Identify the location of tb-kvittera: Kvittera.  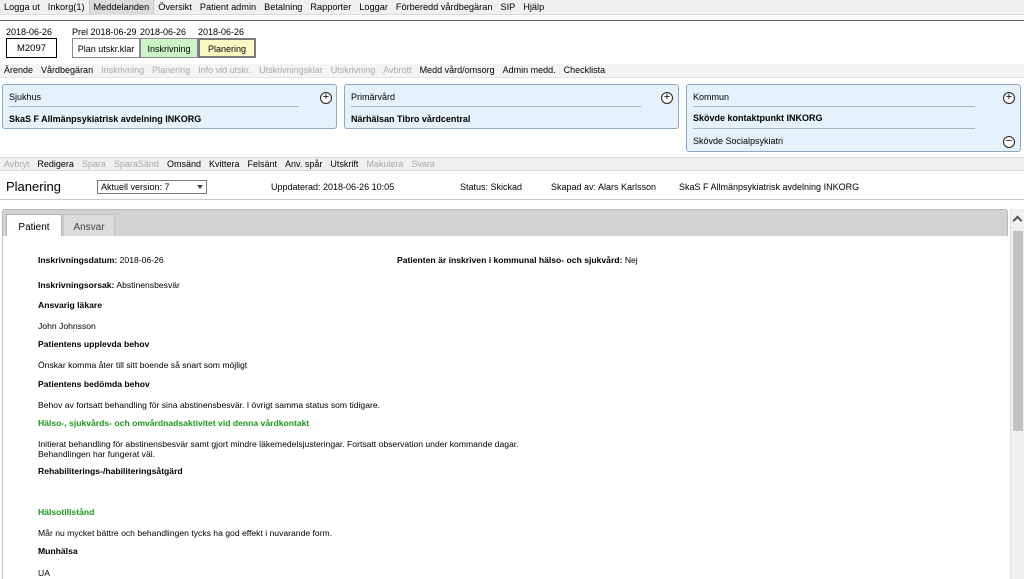
(224, 164).